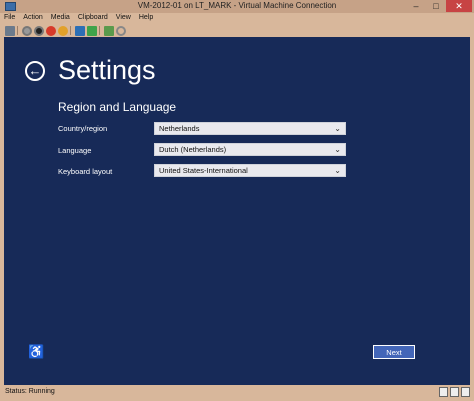  I want to click on maximize-button: □, so click(436, 6).